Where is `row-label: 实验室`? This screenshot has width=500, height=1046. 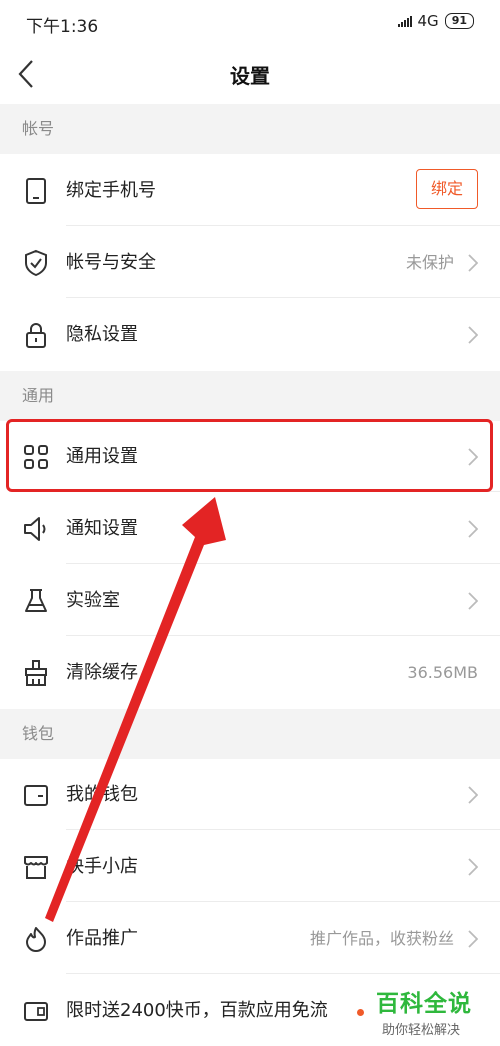
row-label: 实验室 is located at coordinates (93, 600).